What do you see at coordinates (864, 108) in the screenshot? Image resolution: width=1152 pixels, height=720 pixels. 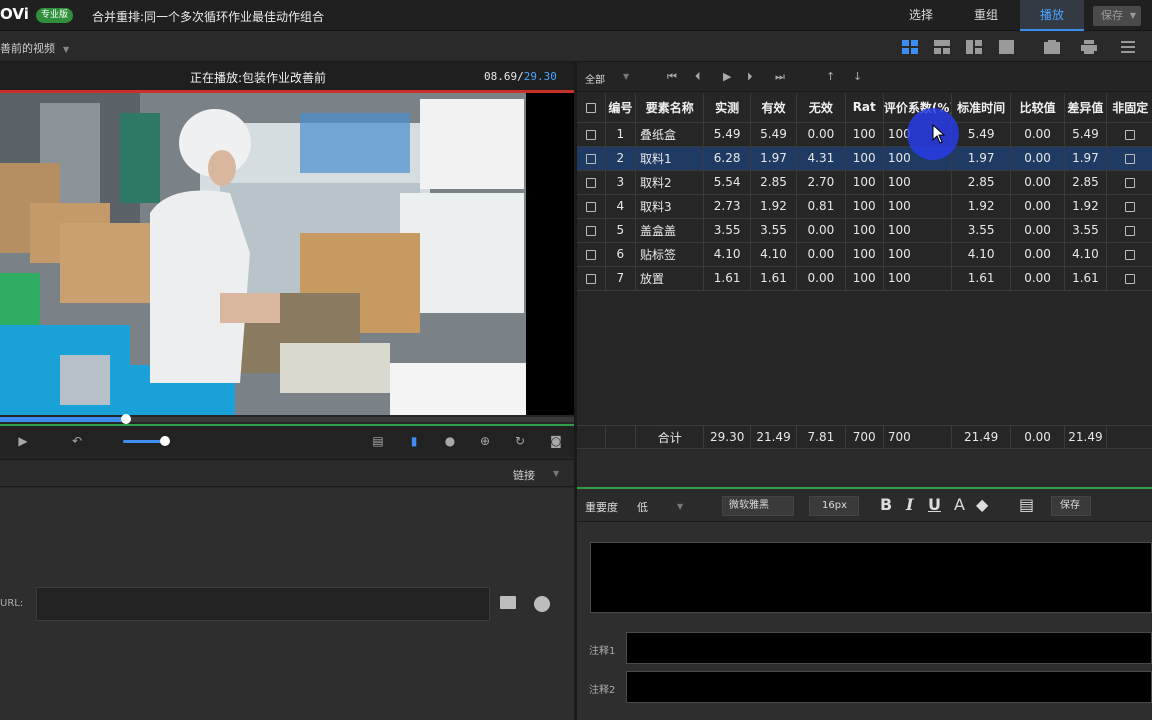 I see `column-header: Rat` at bounding box center [864, 108].